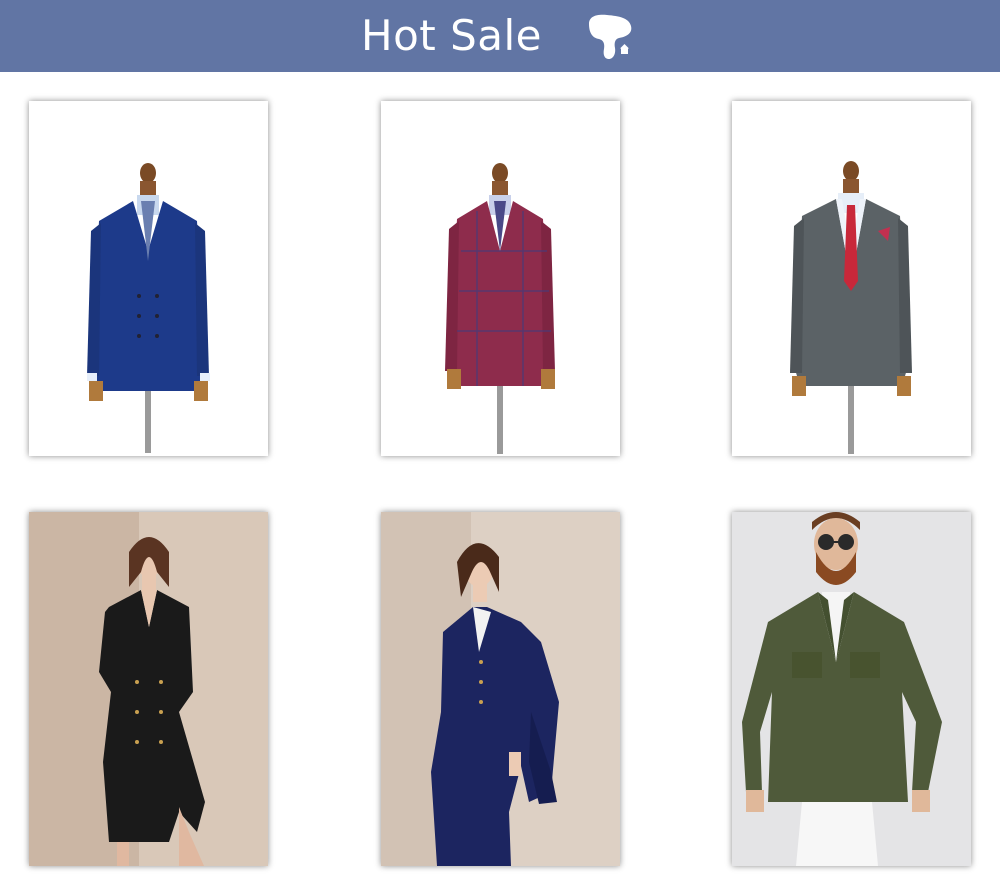 This screenshot has height=880, width=1000. What do you see at coordinates (612, 37) in the screenshot?
I see `brand-logo-icon` at bounding box center [612, 37].